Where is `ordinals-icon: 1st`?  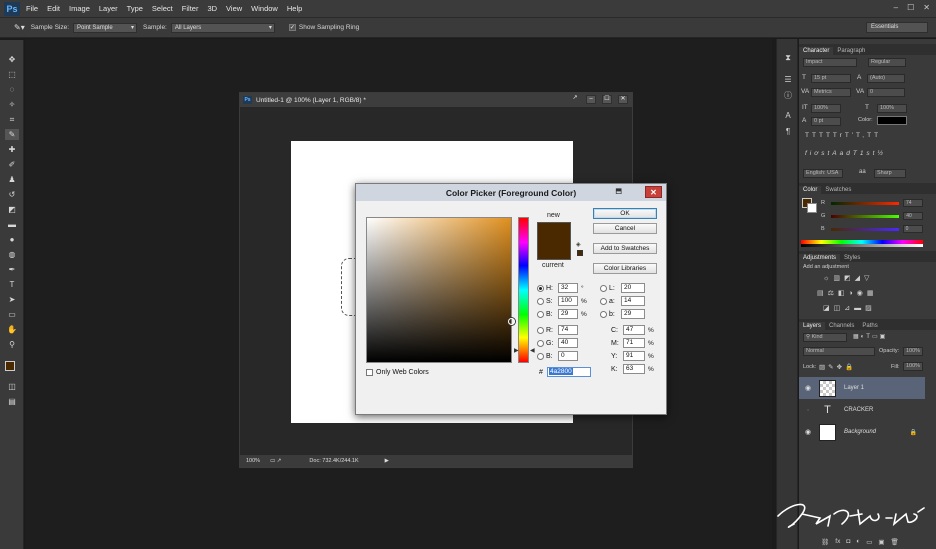
ordinals-icon: 1st is located at coordinates (869, 153).